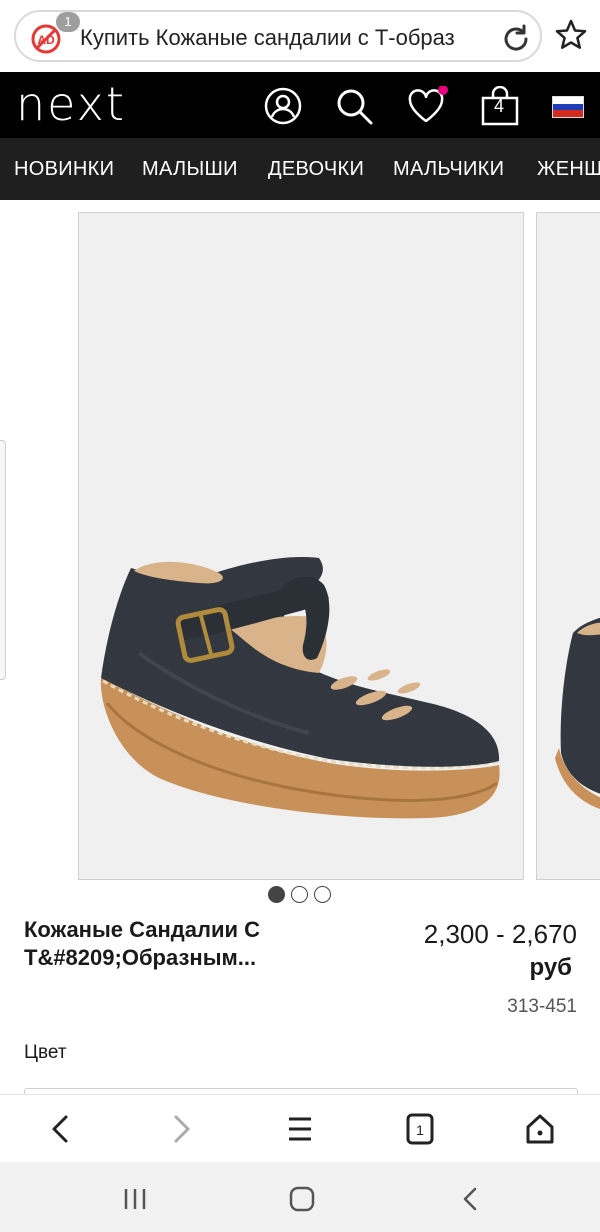 The height and width of the screenshot is (1232, 600). Describe the element at coordinates (542, 1006) in the screenshot. I see `product-sku: 313-451` at that location.